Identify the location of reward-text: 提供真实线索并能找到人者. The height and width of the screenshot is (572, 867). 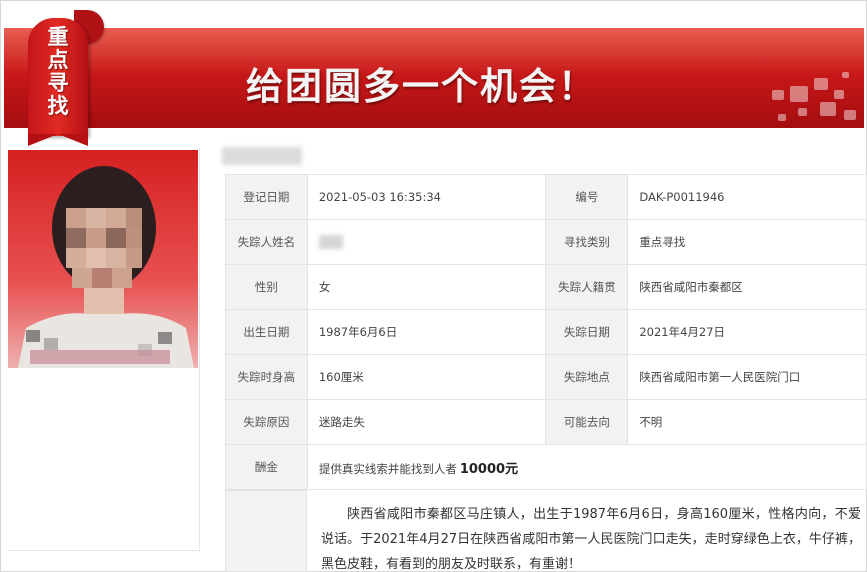
(387, 468).